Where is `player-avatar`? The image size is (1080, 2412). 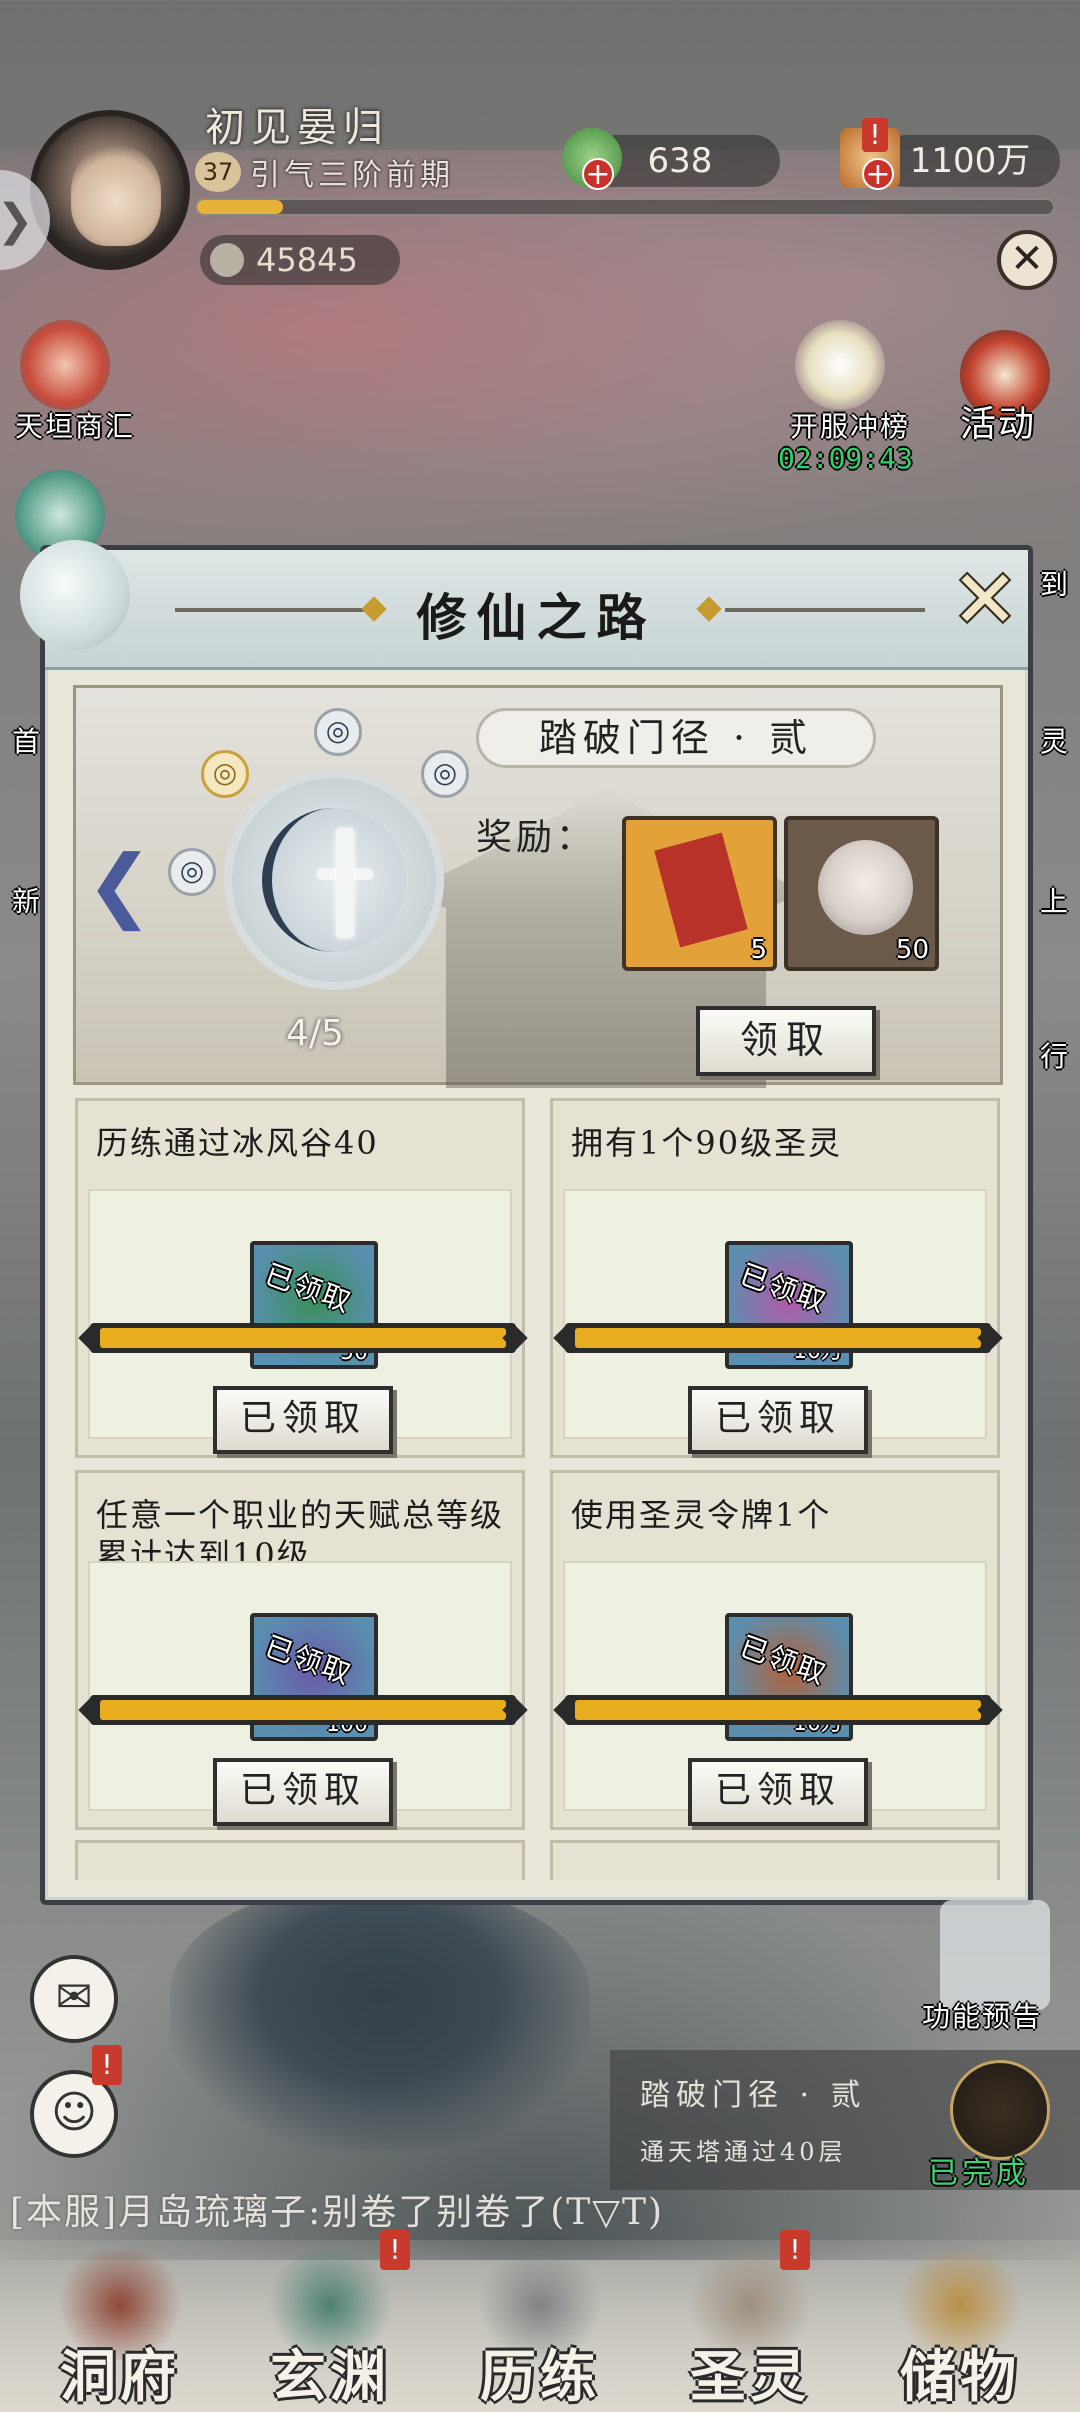 player-avatar is located at coordinates (110, 190).